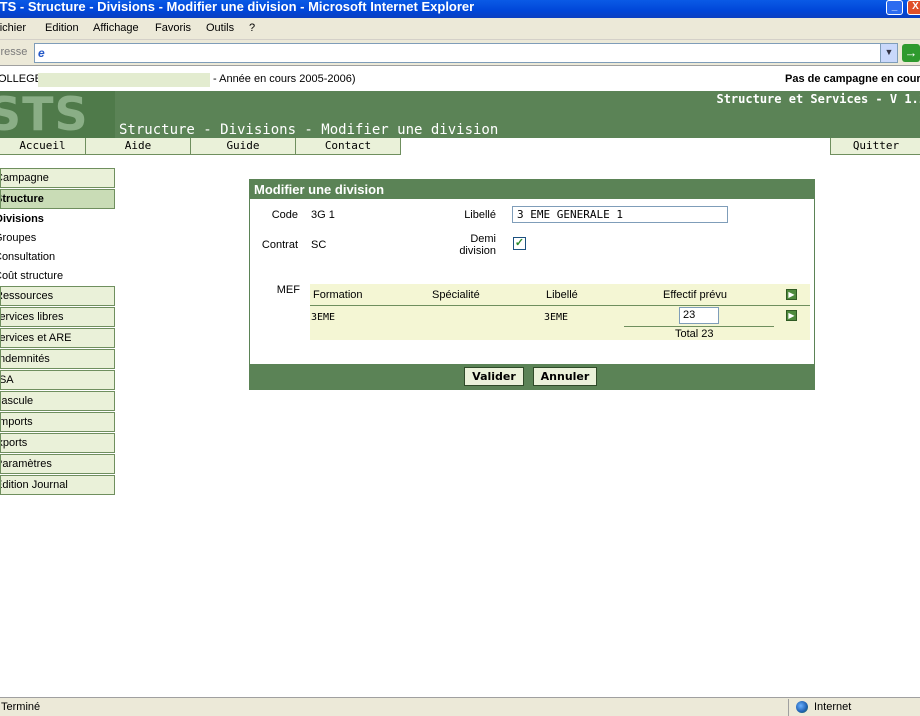  Describe the element at coordinates (348, 146) in the screenshot. I see `nav-contact: Contact` at that location.